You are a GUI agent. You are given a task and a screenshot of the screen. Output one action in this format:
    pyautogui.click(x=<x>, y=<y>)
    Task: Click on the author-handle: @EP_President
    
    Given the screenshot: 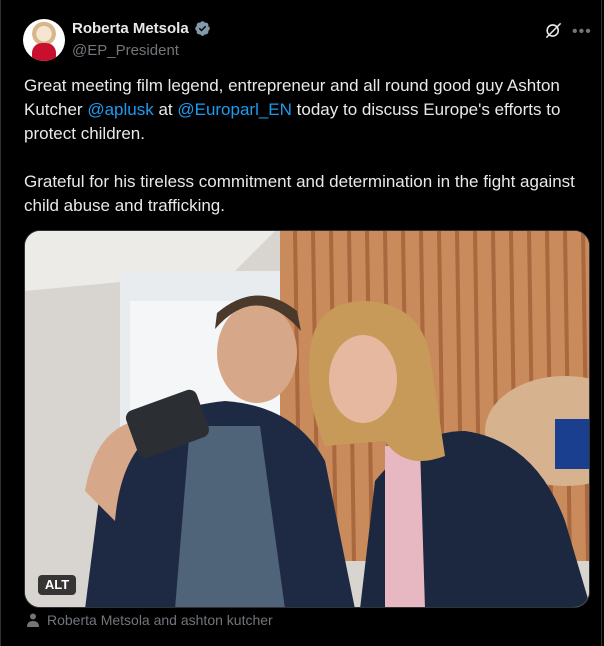 What is the action you would take?
    pyautogui.click(x=125, y=50)
    